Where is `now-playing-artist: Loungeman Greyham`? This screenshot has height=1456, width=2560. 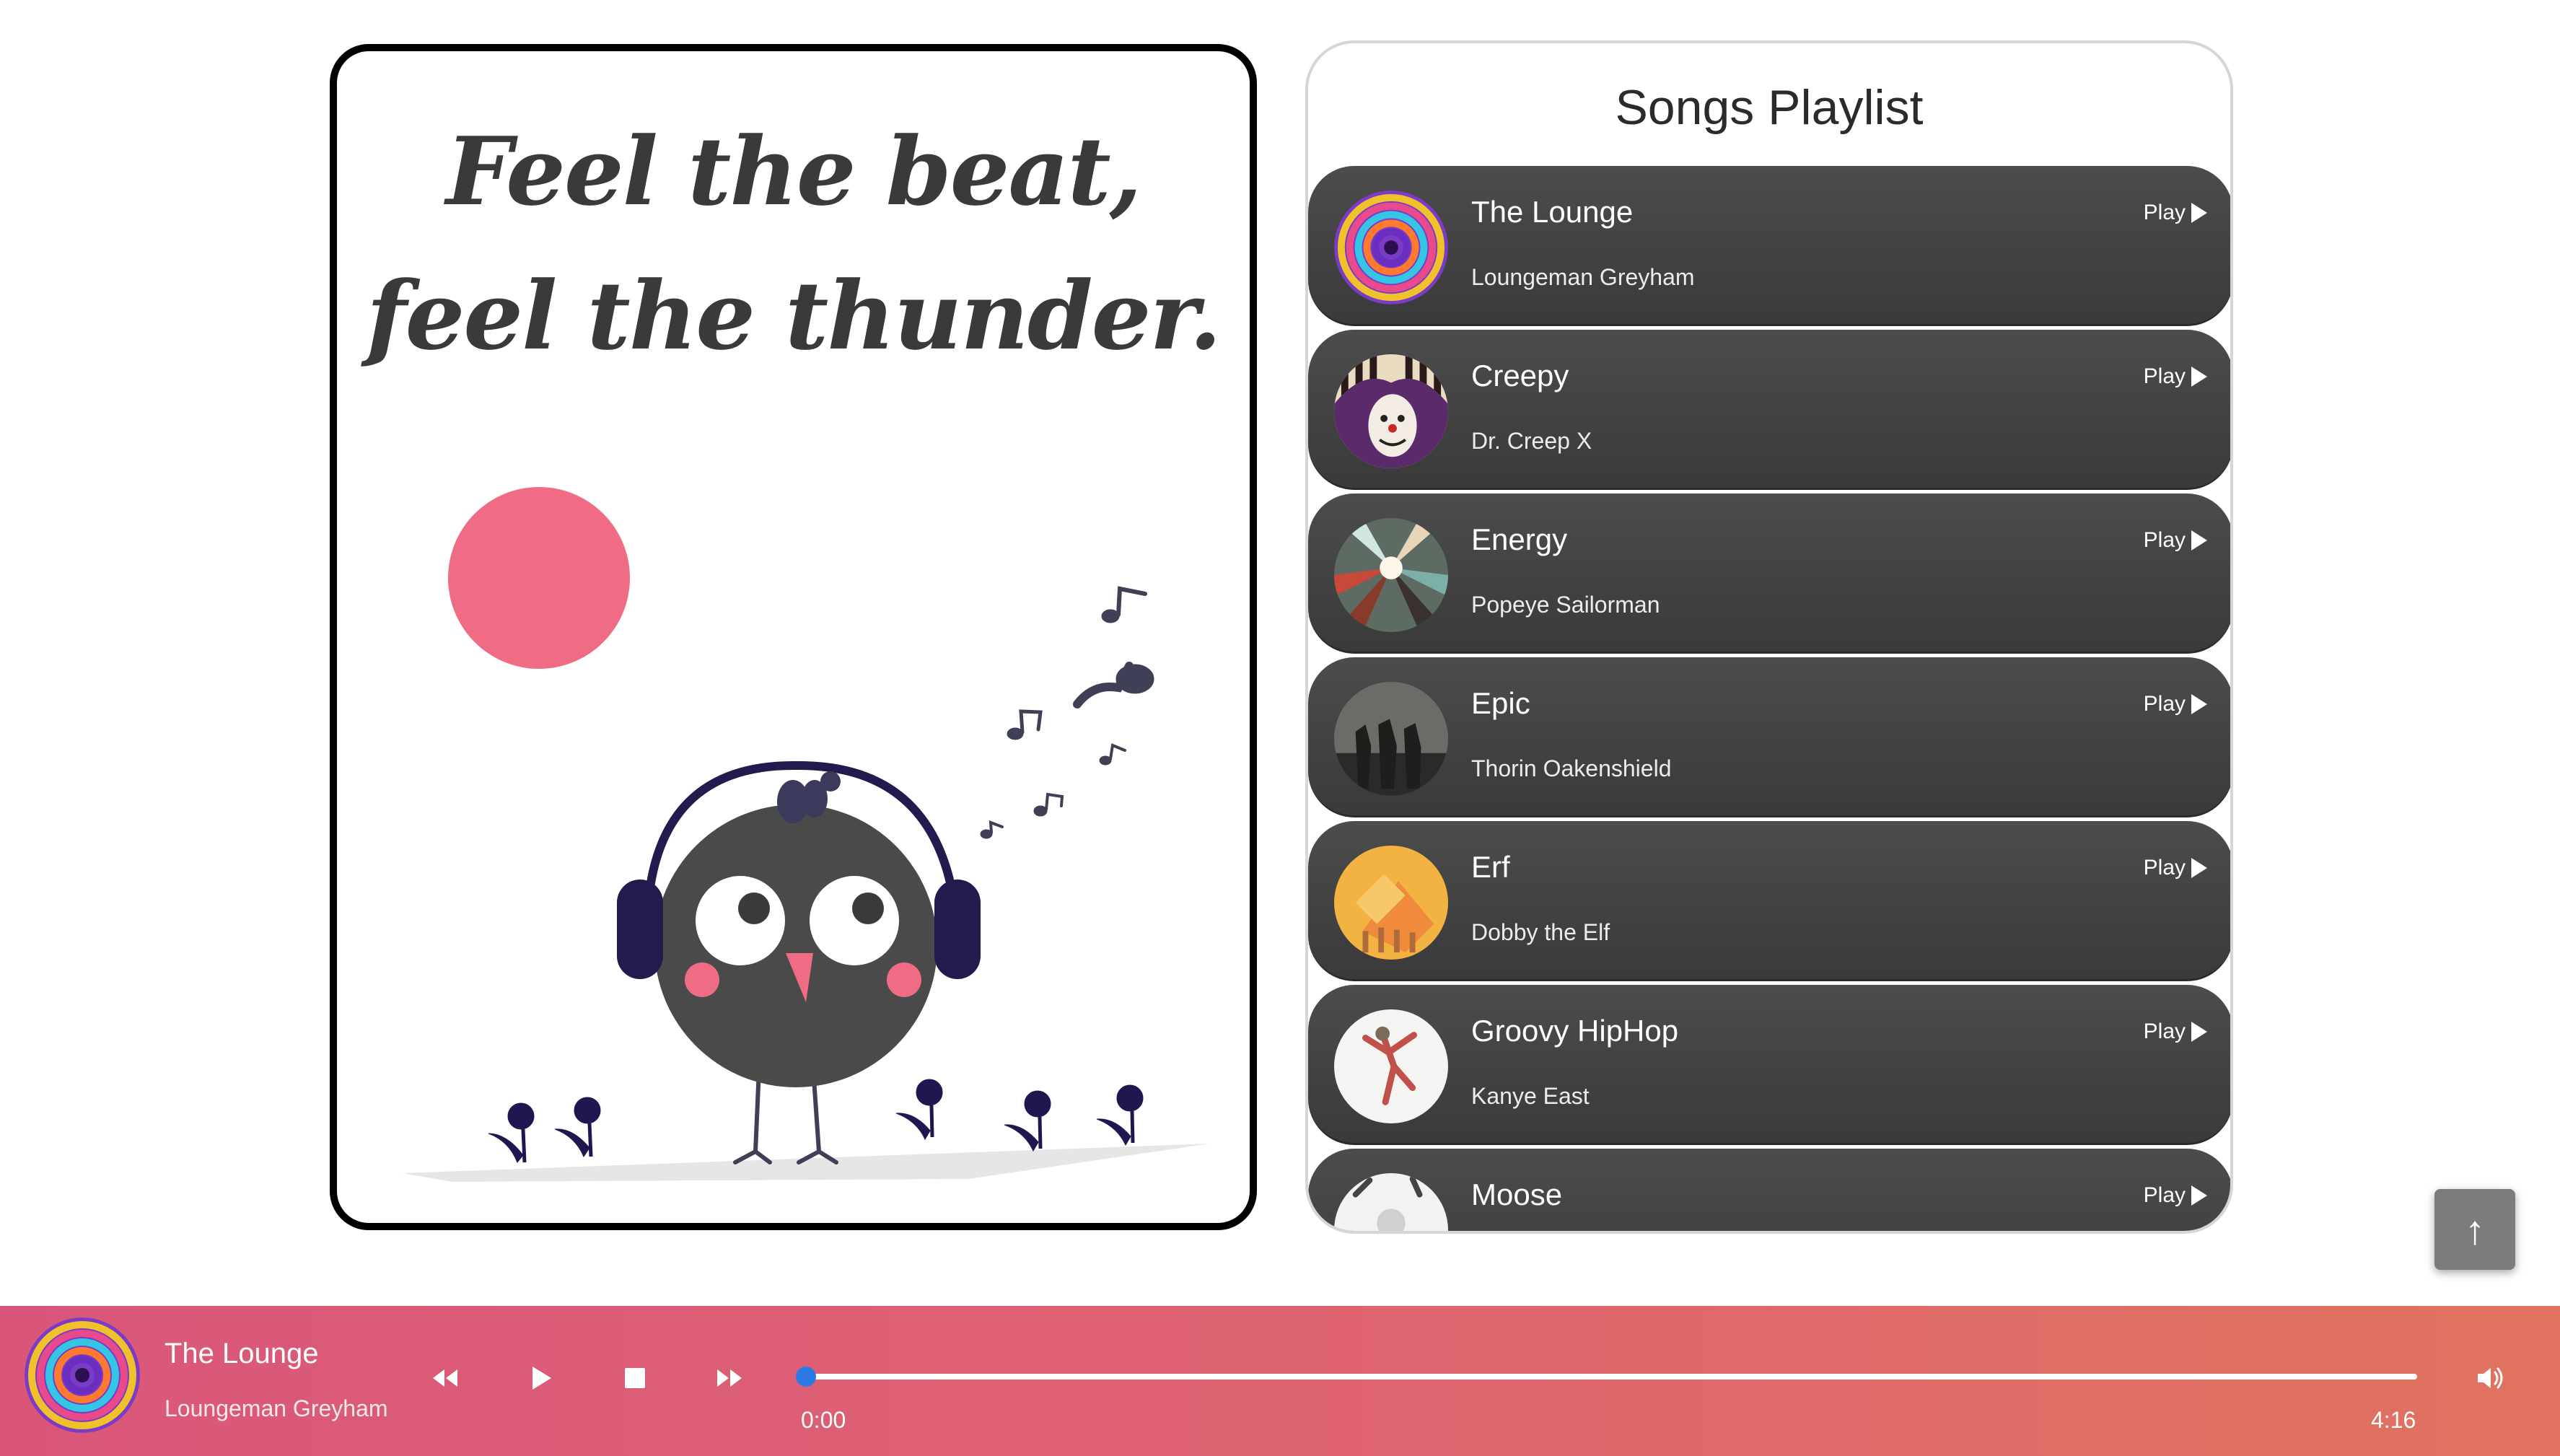
now-playing-artist: Loungeman Greyham is located at coordinates (276, 1408).